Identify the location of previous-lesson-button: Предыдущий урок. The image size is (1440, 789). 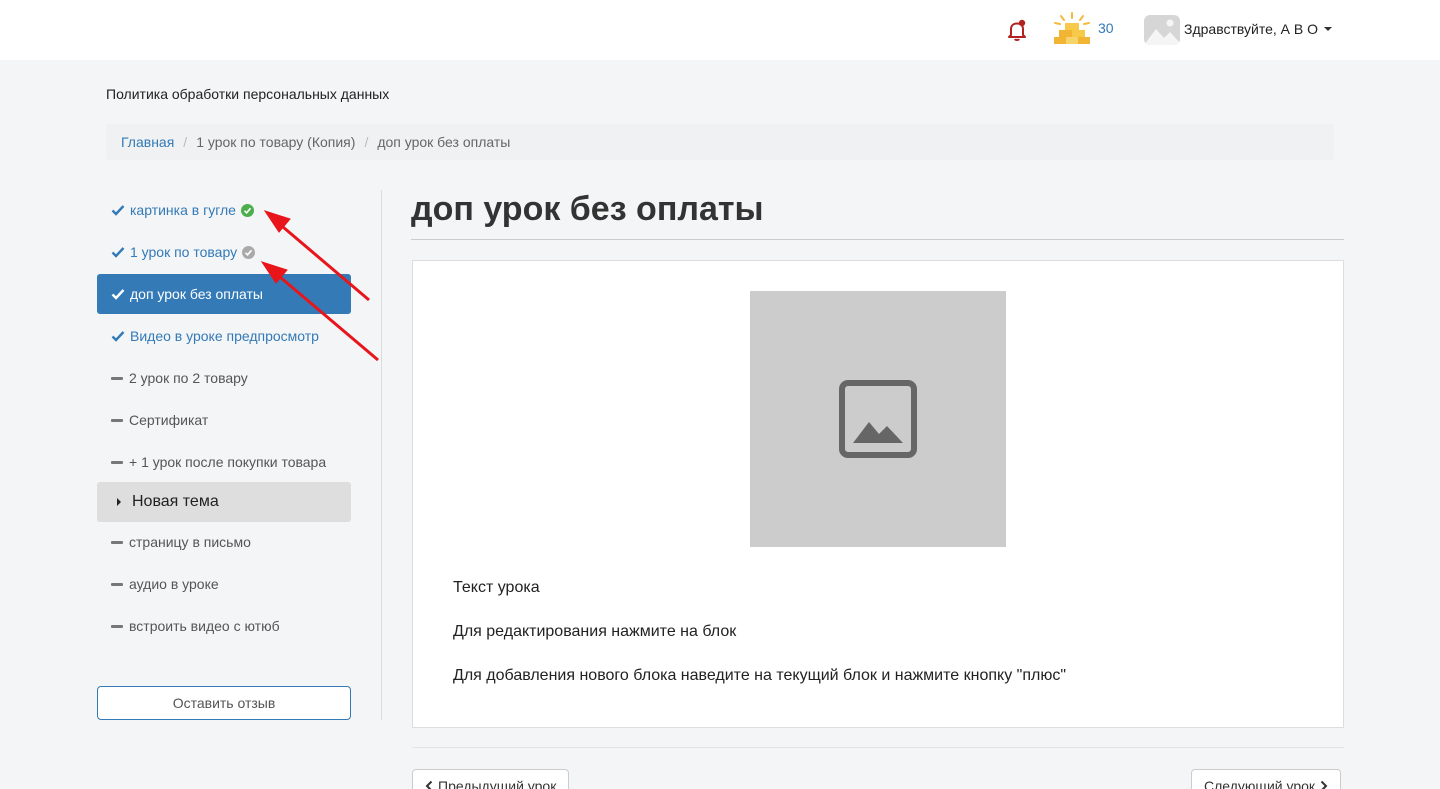
(491, 779).